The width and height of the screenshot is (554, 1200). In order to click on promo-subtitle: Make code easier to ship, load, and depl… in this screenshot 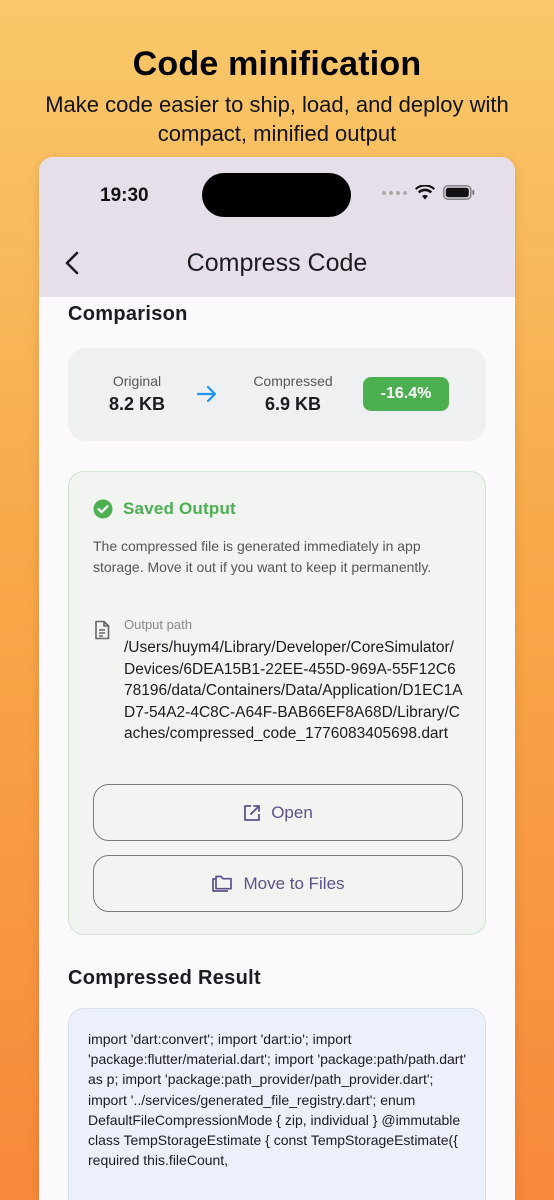, I will do `click(277, 119)`.